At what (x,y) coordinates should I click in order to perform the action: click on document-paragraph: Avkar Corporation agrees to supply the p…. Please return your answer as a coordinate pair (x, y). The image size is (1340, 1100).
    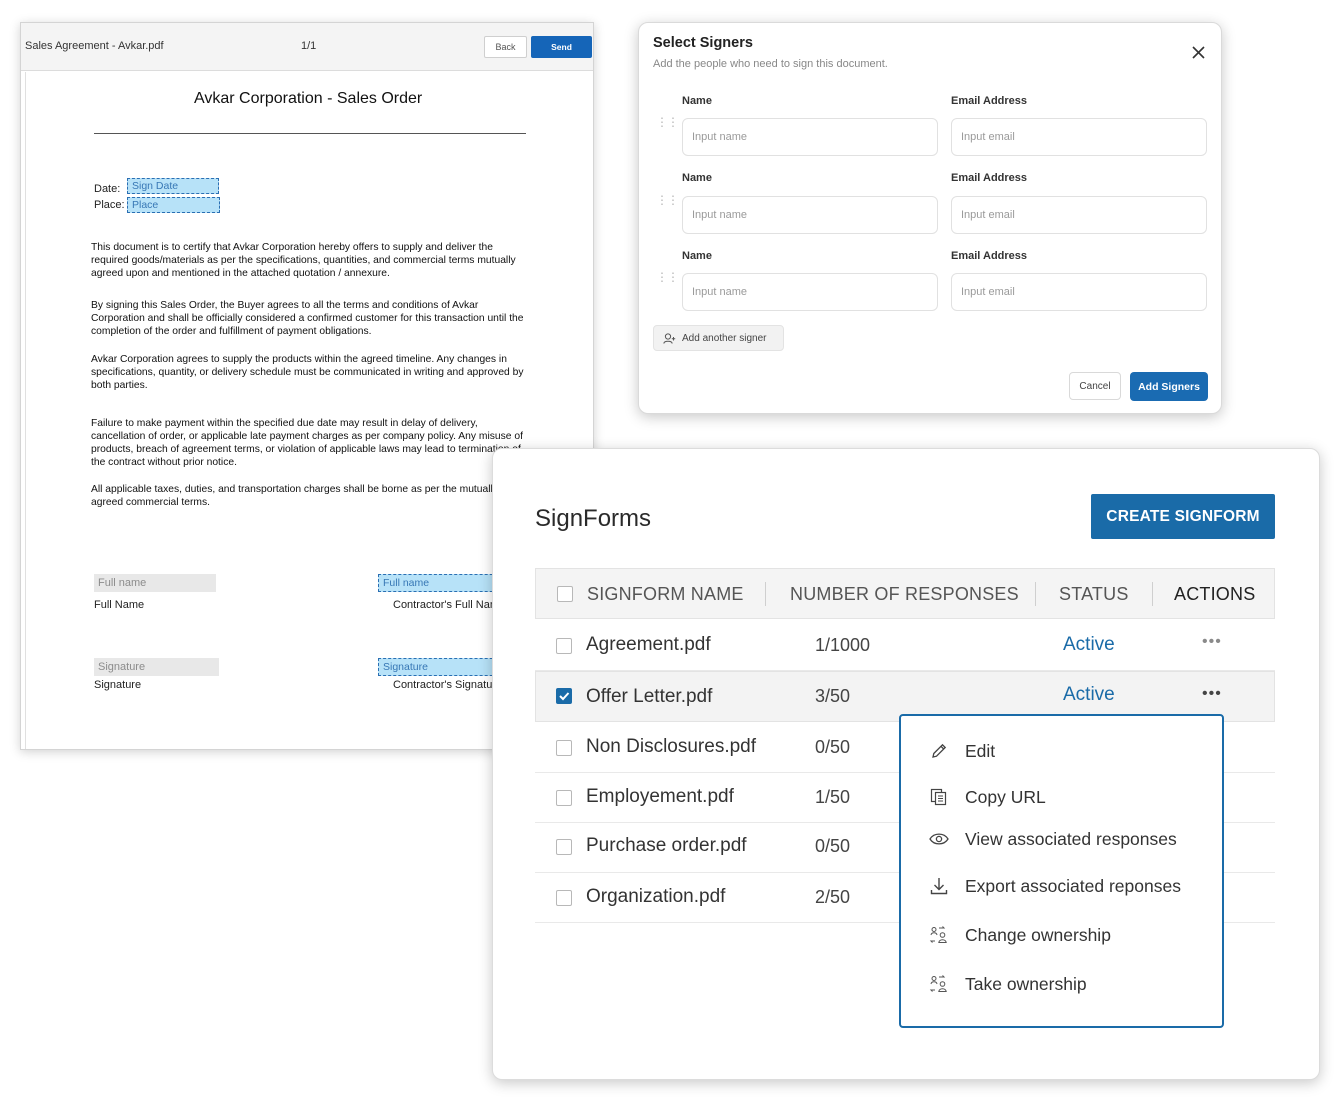
    Looking at the image, I should click on (307, 372).